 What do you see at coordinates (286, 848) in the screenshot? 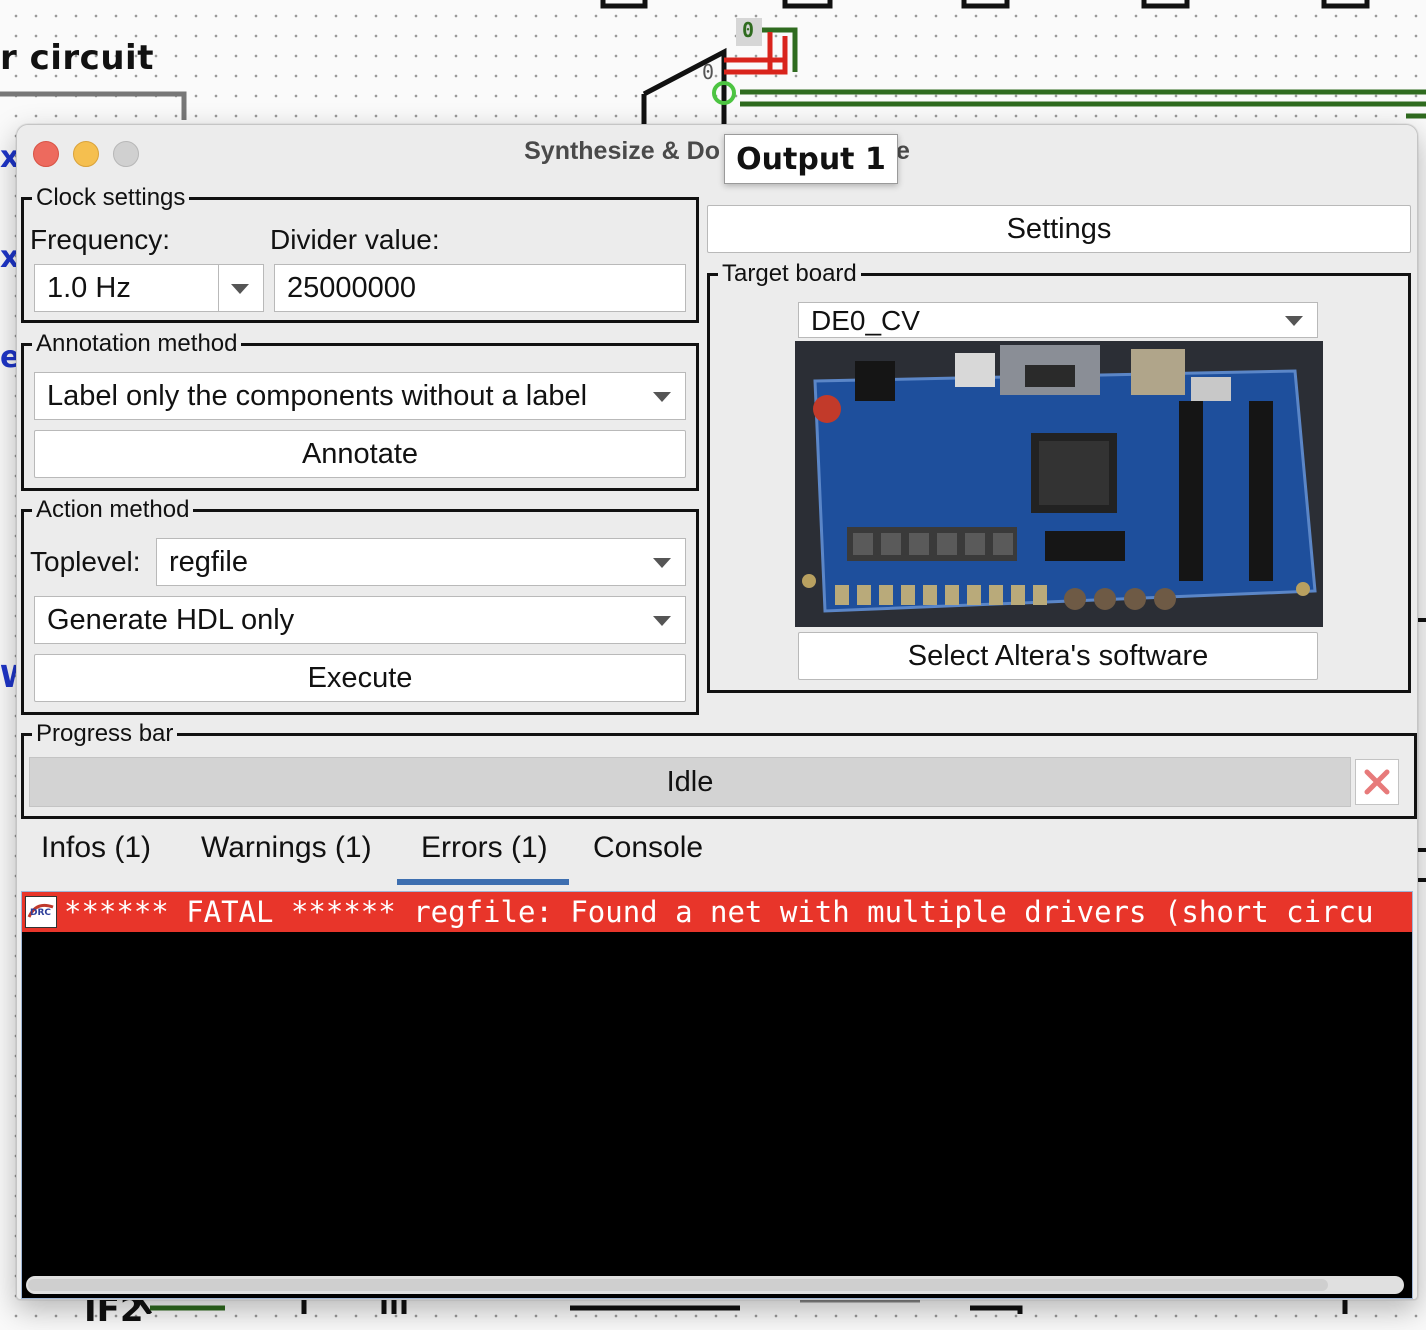
I see `tab-warnings: Warnings (1)` at bounding box center [286, 848].